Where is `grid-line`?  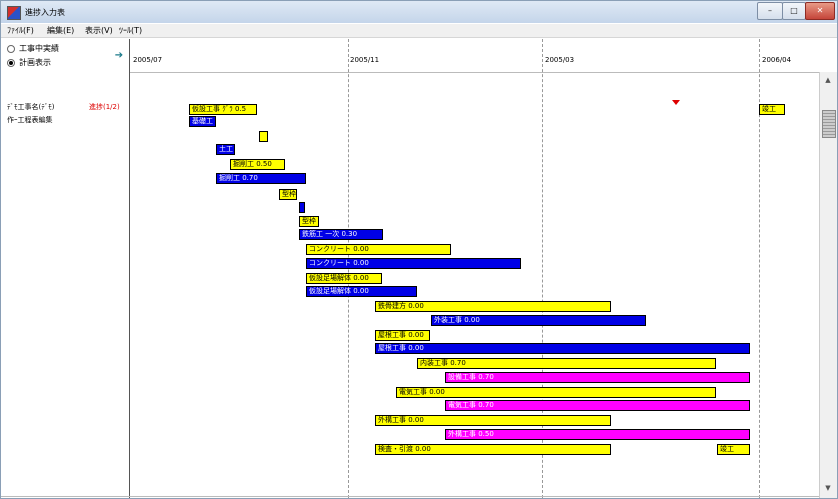
grid-line is located at coordinates (129, 268).